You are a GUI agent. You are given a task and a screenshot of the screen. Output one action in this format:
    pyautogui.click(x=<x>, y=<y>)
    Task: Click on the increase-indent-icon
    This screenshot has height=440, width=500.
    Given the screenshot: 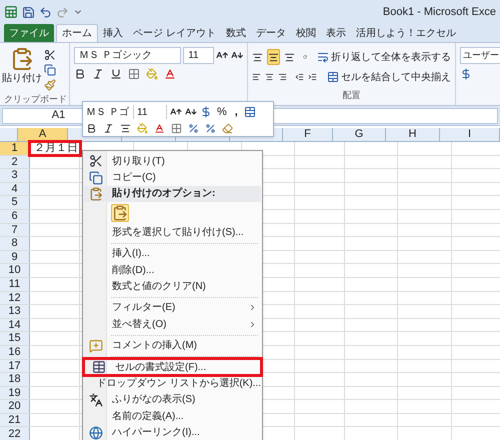 What is the action you would take?
    pyautogui.click(x=312, y=77)
    